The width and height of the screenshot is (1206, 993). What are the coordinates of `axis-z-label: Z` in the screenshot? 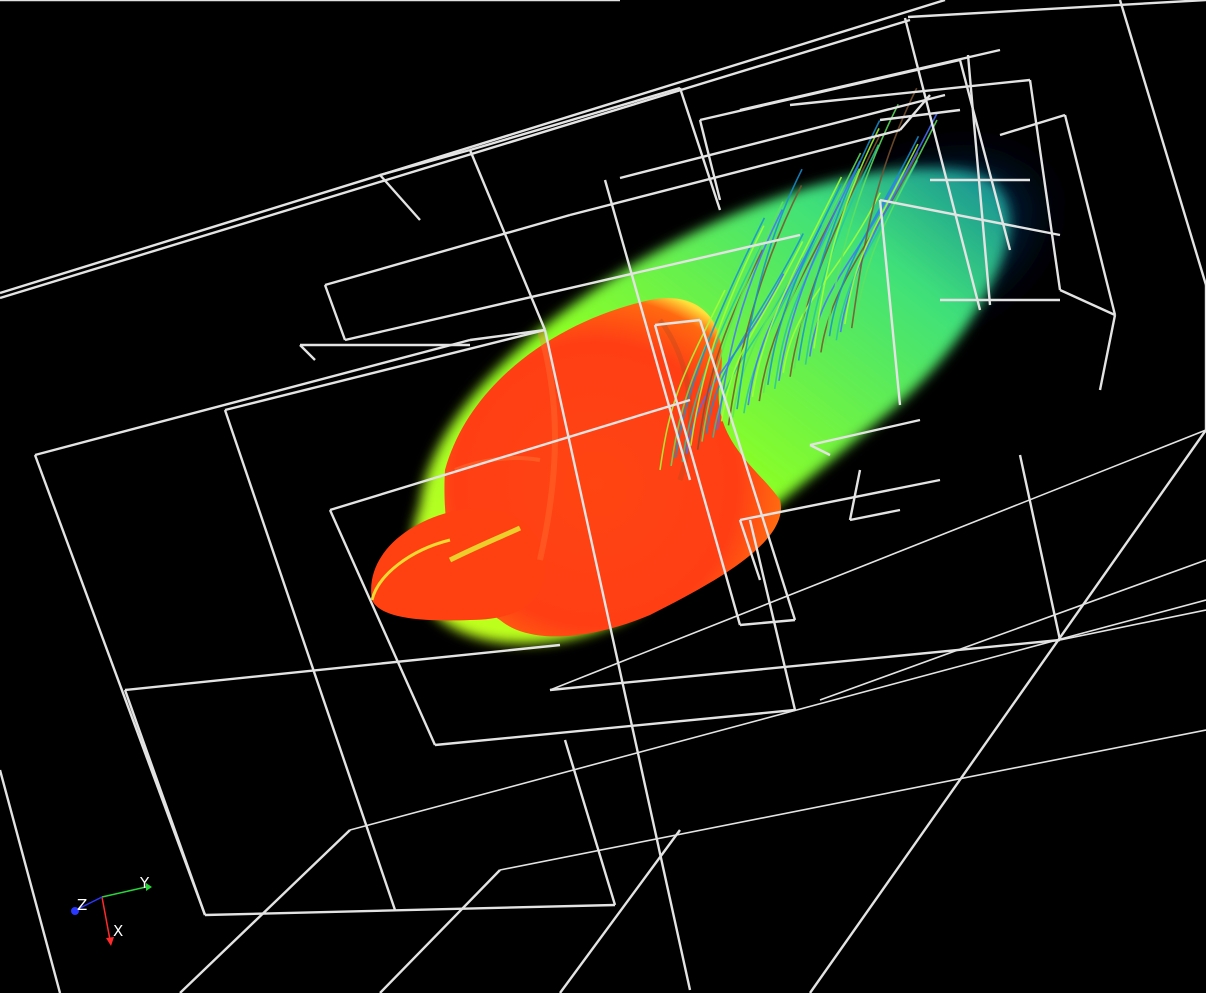 It's located at (82, 905).